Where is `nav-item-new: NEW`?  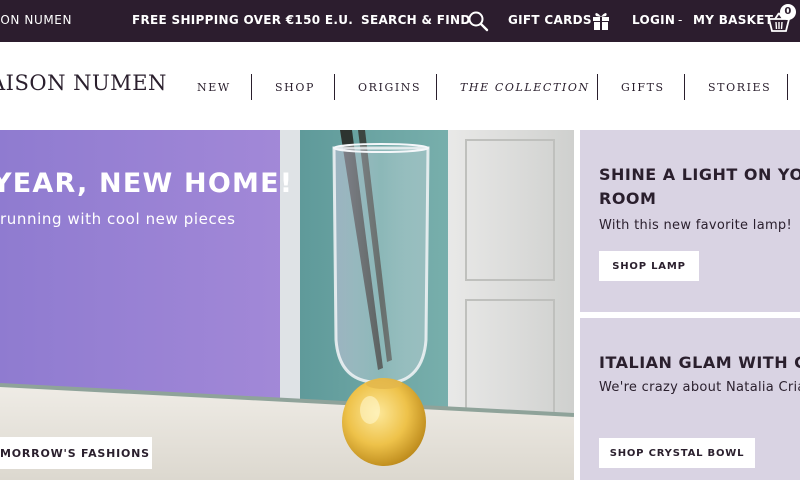 nav-item-new: NEW is located at coordinates (214, 87).